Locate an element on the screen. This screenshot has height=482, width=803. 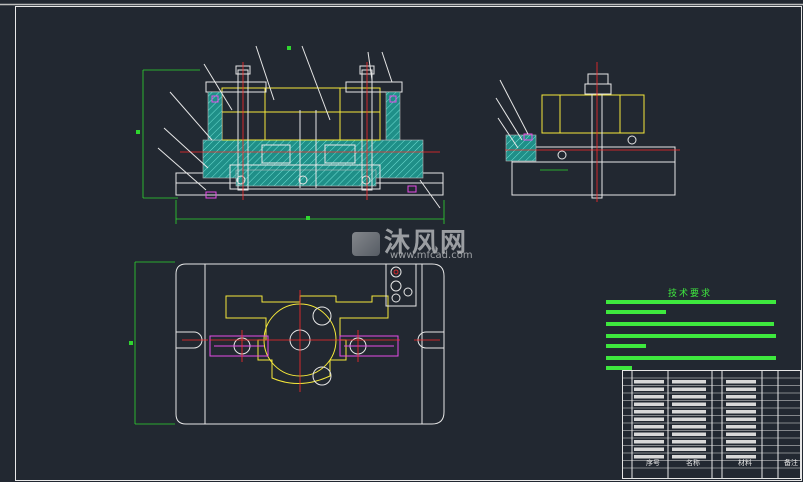
header-material: 材料 is located at coordinates (745, 463).